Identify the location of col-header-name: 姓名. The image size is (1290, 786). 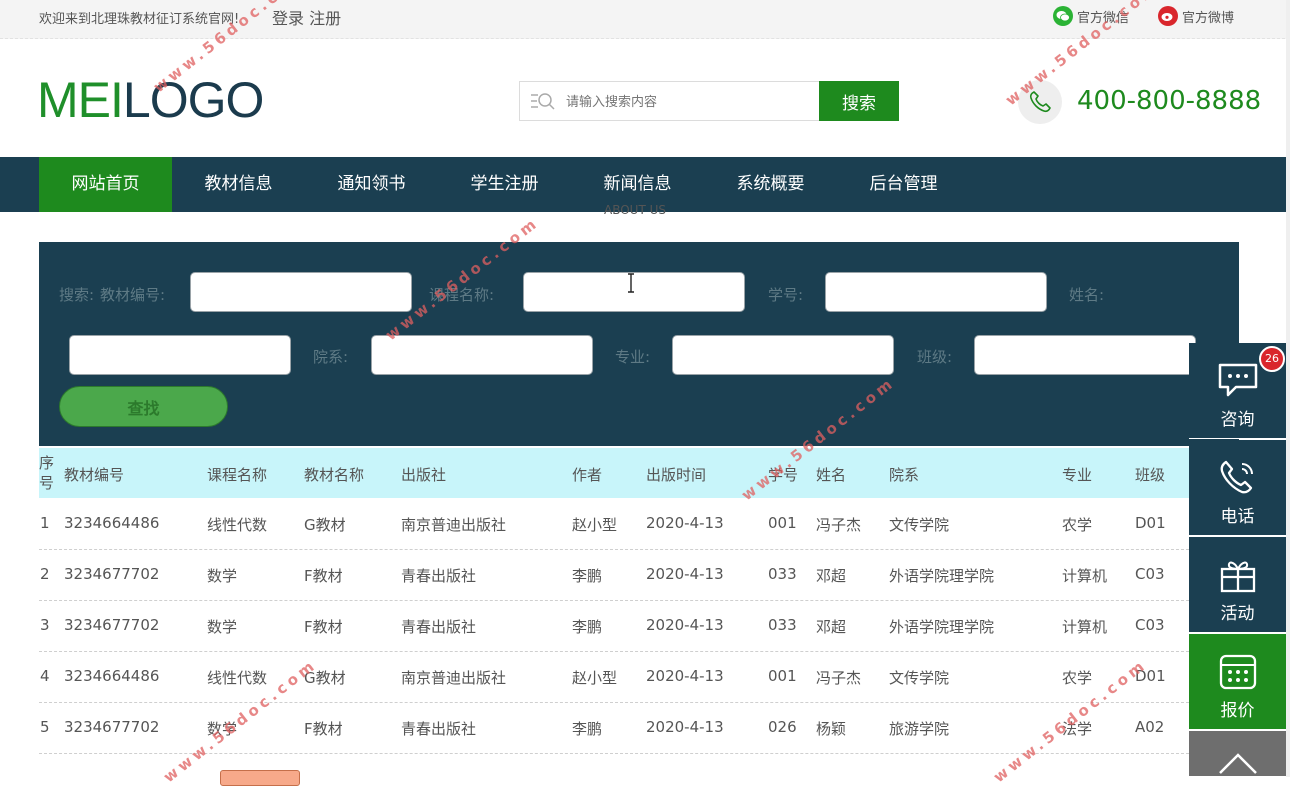
(831, 475).